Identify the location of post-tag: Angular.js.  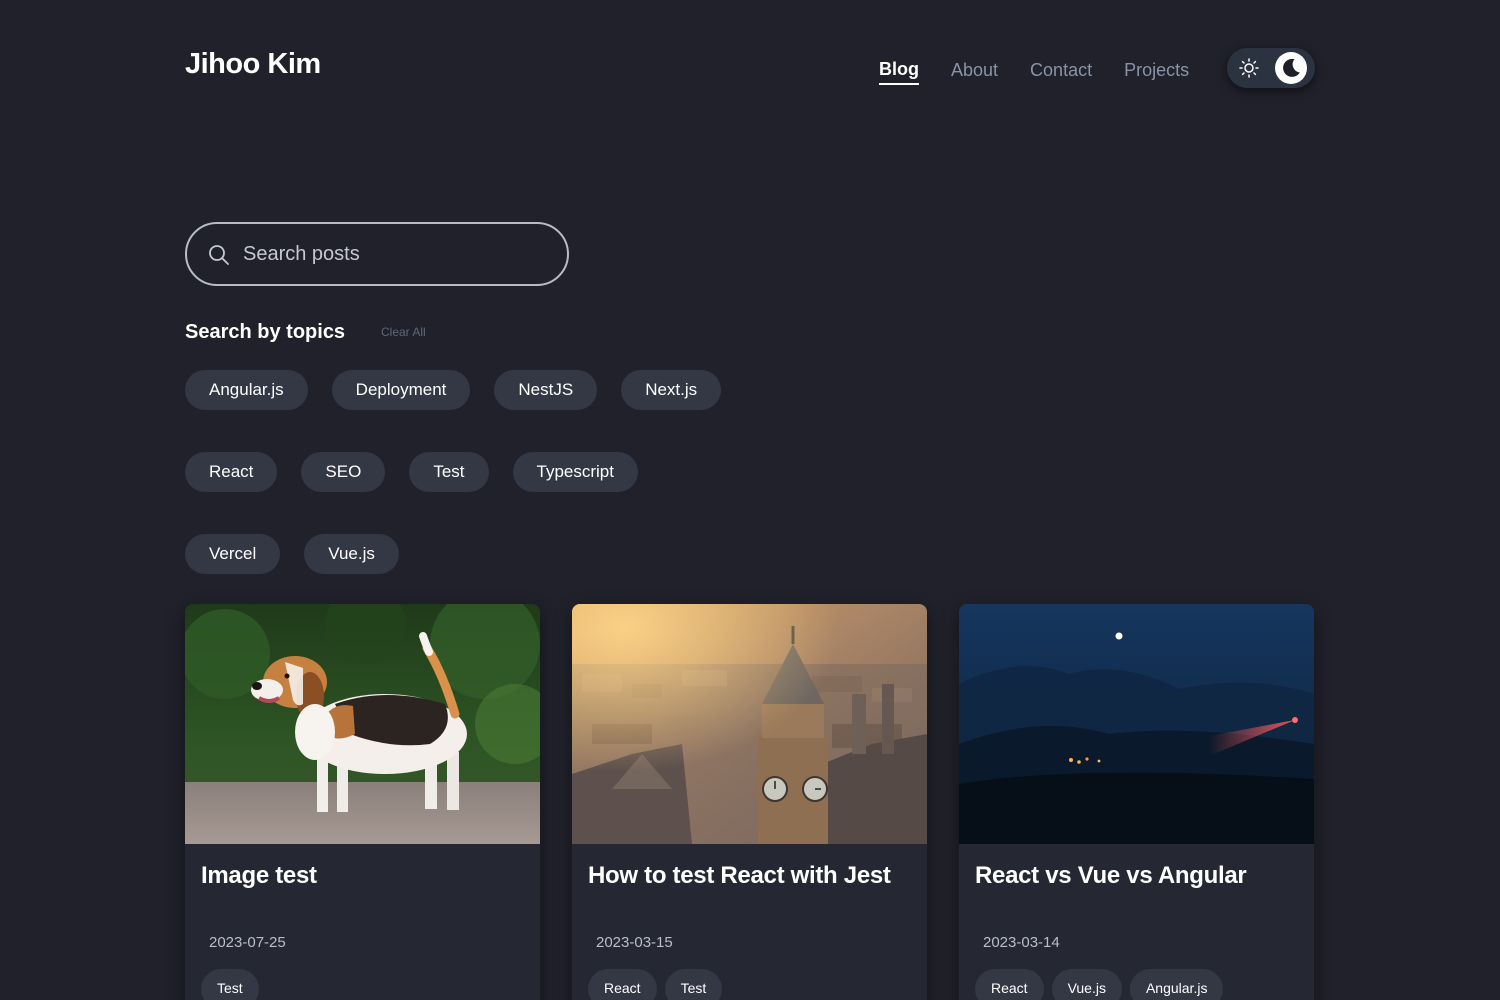
(1176, 984).